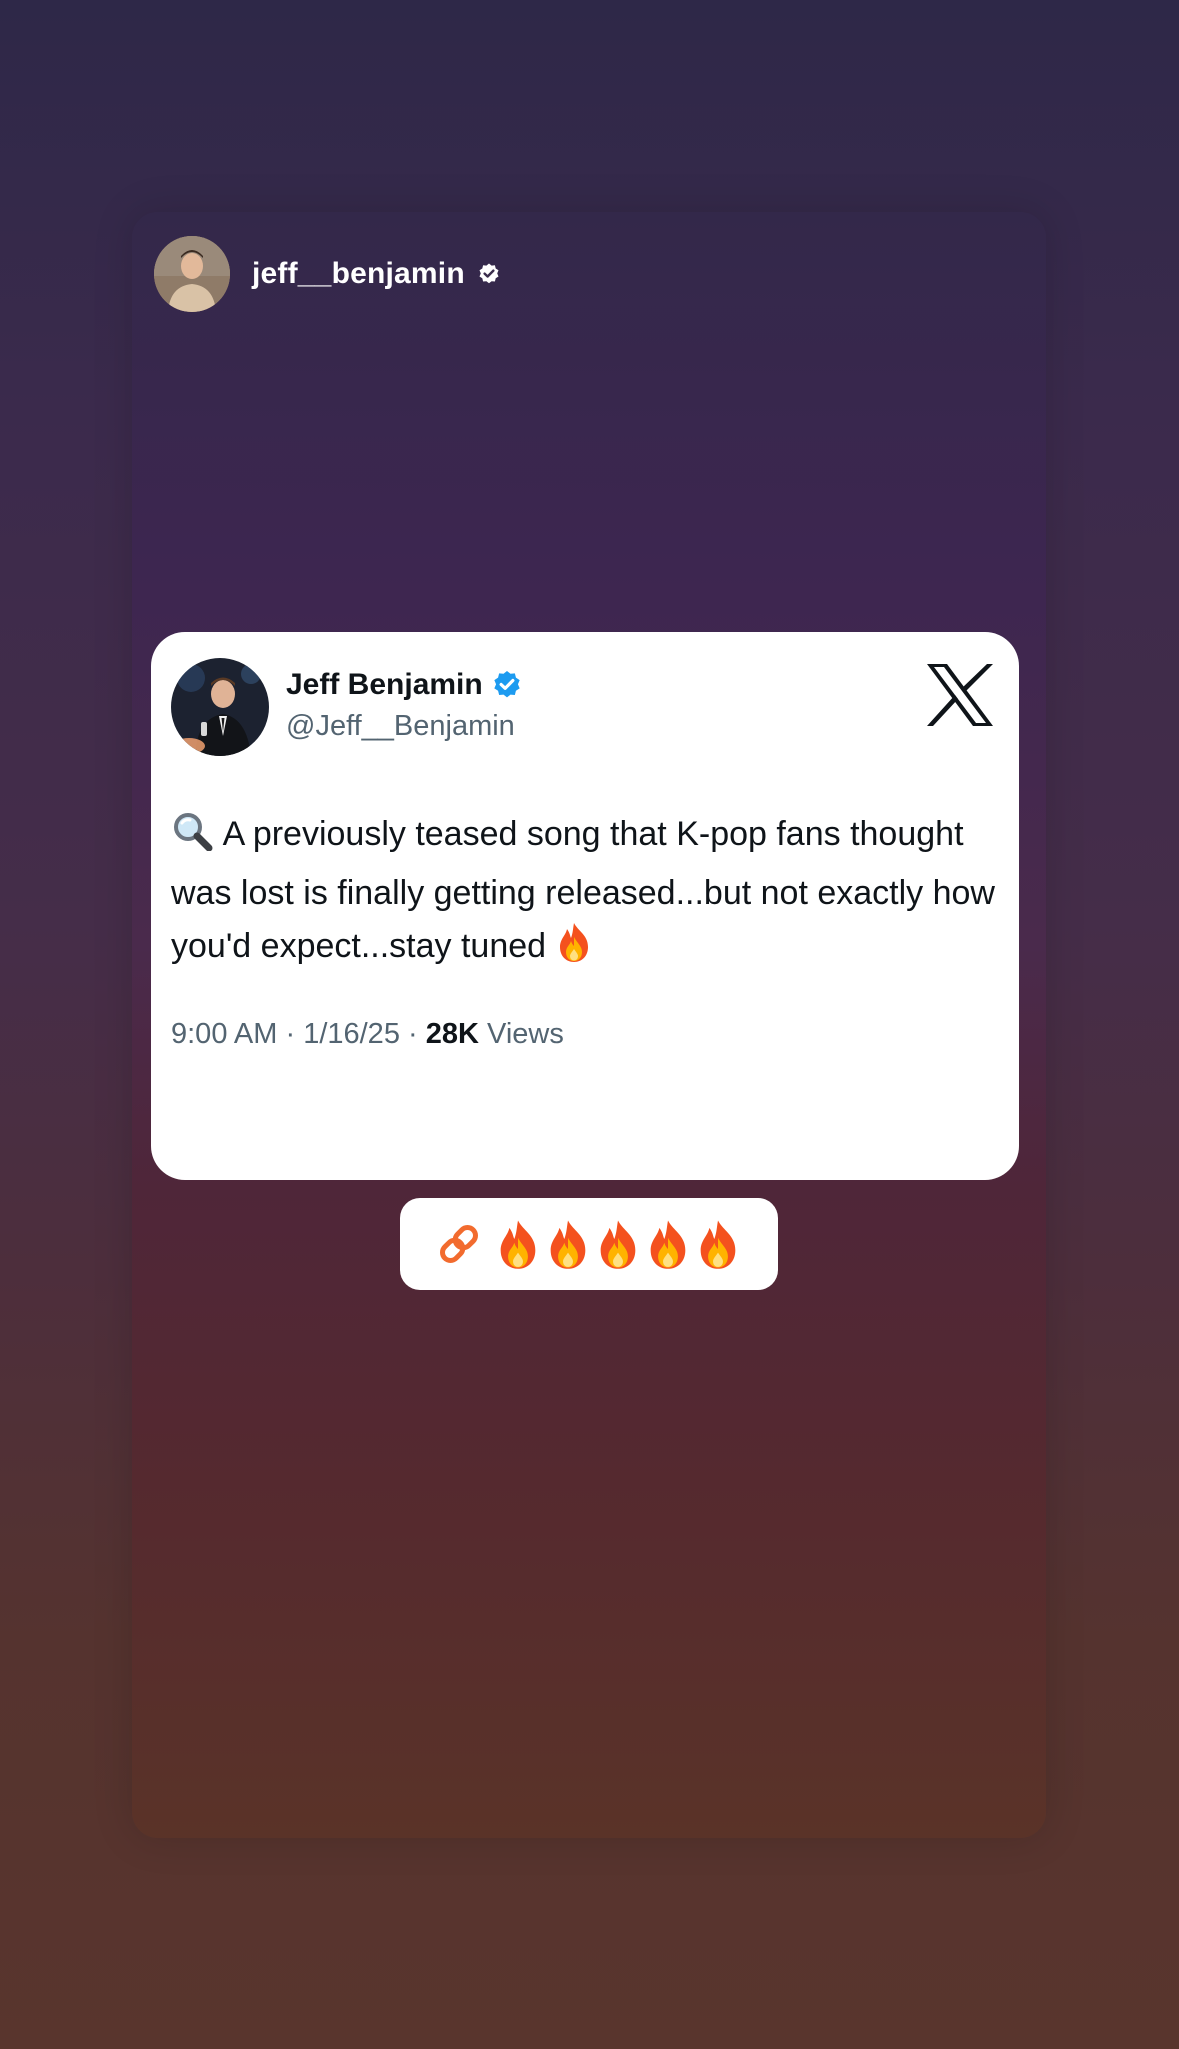  I want to click on story-header: jeff__benjamin, so click(327, 274).